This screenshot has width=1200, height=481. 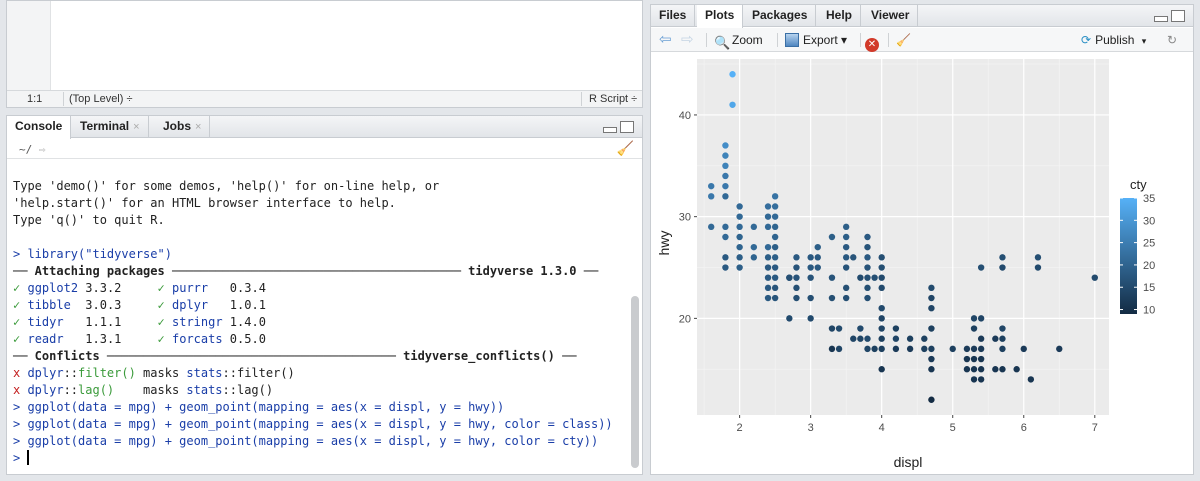 I want to click on tab-console: Console, so click(x=39, y=127).